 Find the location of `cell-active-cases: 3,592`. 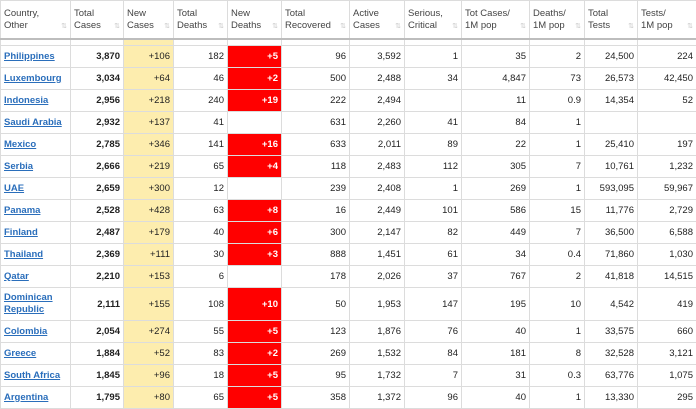

cell-active-cases: 3,592 is located at coordinates (377, 57).